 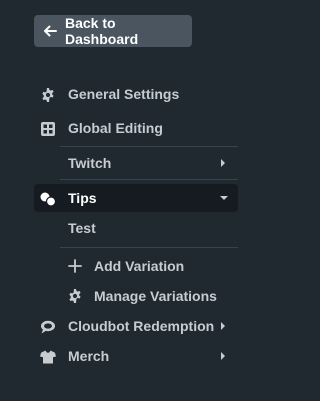 I want to click on menu-item-global-editing: Global Editing, so click(x=136, y=128).